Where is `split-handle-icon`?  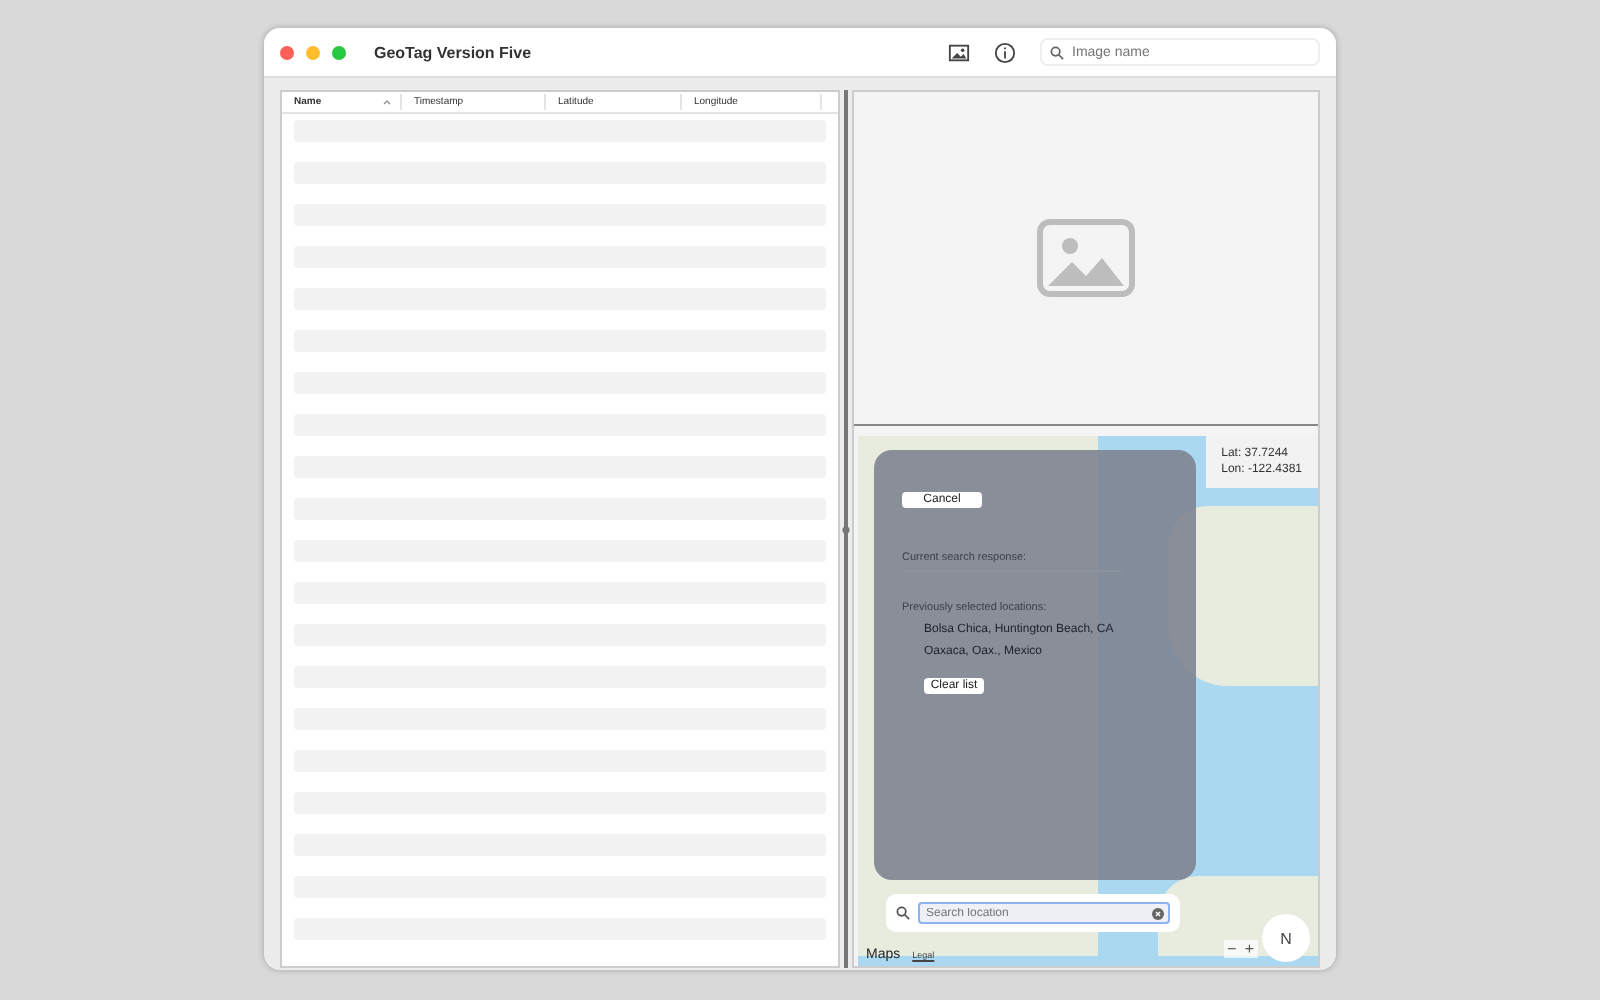
split-handle-icon is located at coordinates (846, 529).